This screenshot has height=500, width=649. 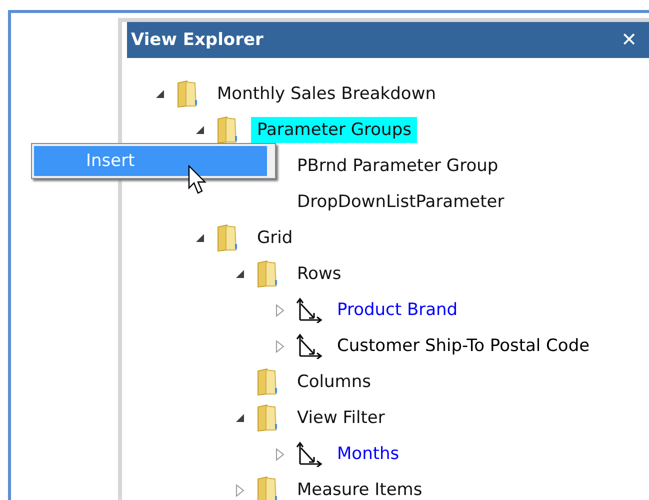 What do you see at coordinates (463, 346) in the screenshot?
I see `tree-item: Customer Ship-To Postal Code` at bounding box center [463, 346].